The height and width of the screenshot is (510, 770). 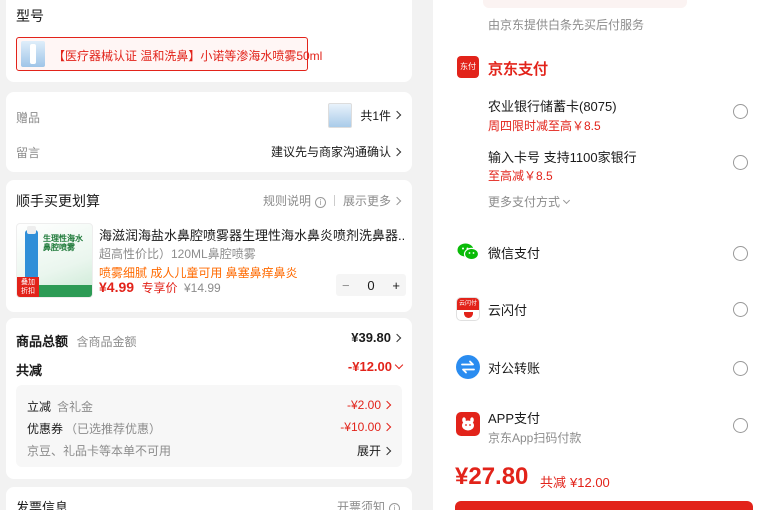 I want to click on quantity-value: 0, so click(x=370, y=285).